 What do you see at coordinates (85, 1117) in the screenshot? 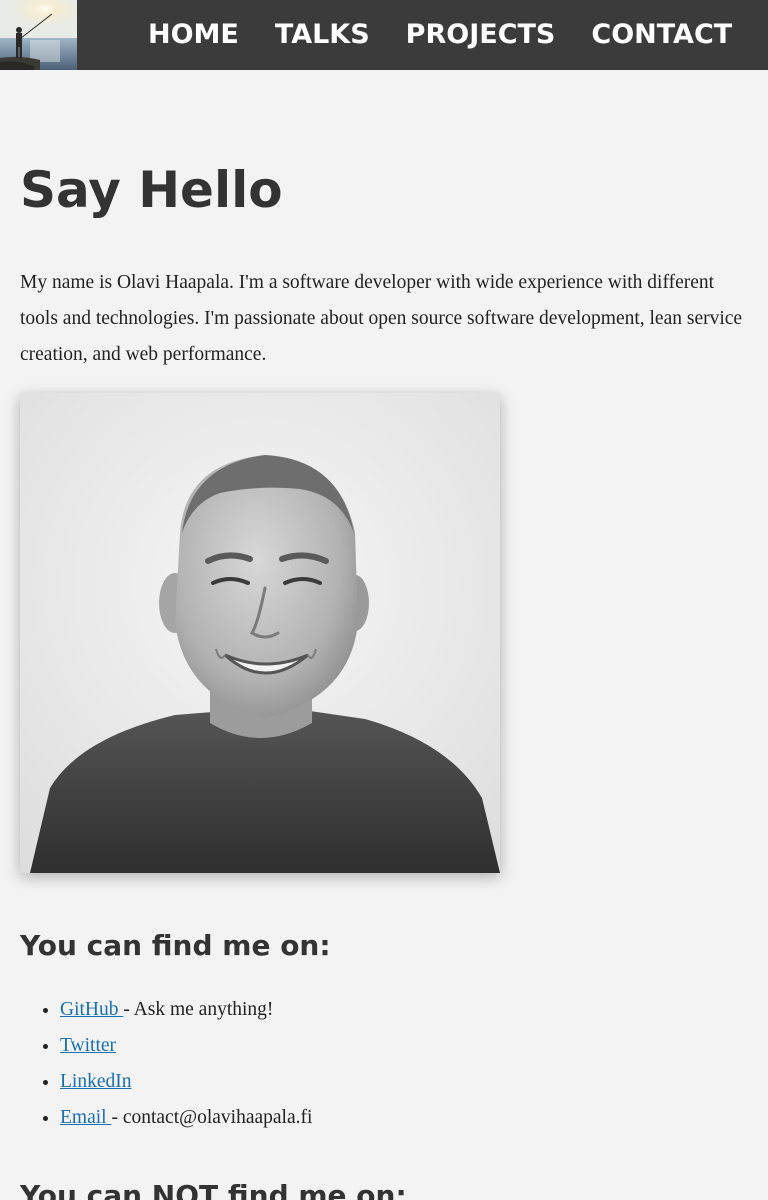
I see `email-link: Email` at bounding box center [85, 1117].